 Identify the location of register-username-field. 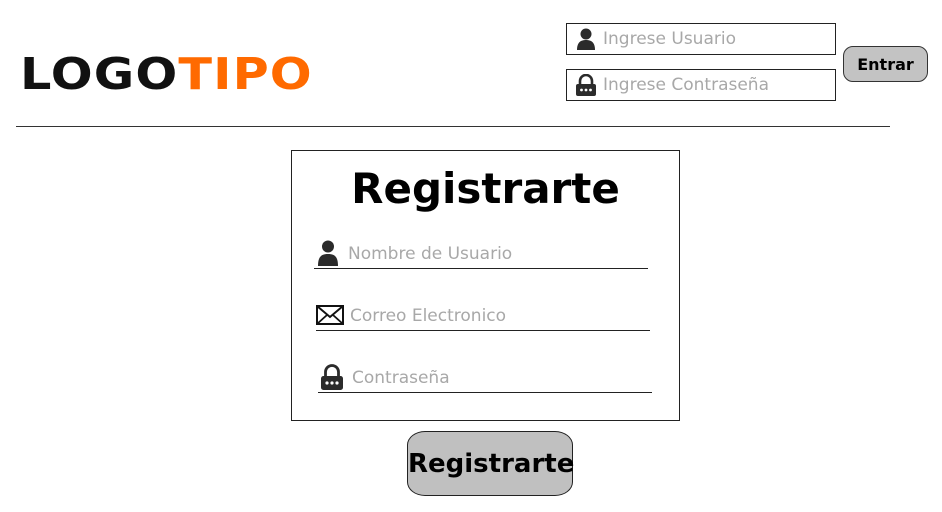
(481, 253).